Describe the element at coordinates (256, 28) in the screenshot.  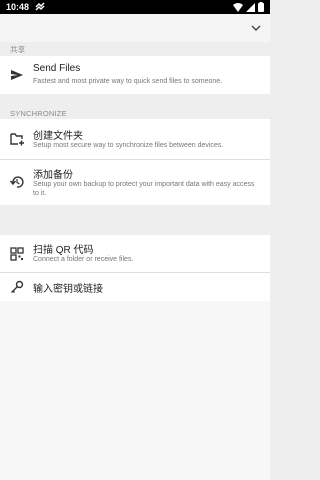
I see `chevron-down-icon` at that location.